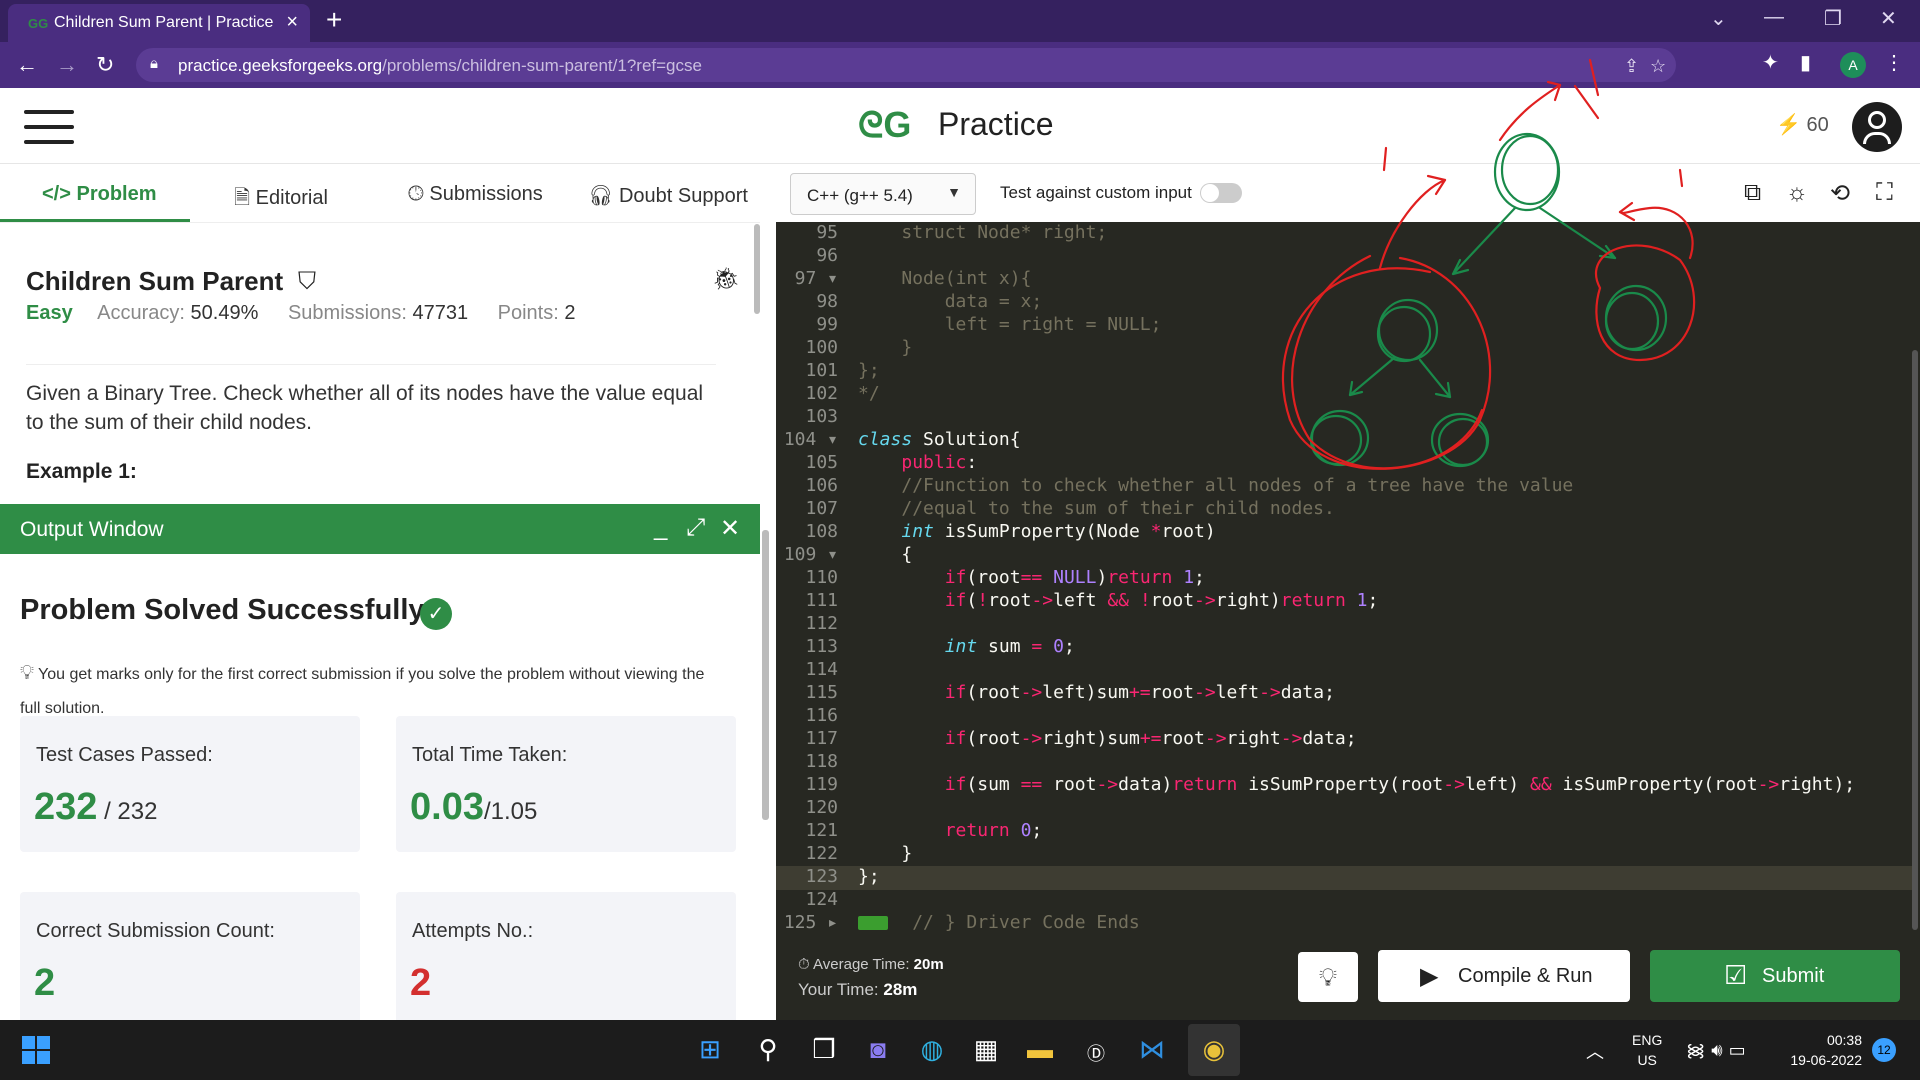  What do you see at coordinates (1719, 1050) in the screenshot?
I see `tray-icons: ᯼🔊︎▭` at bounding box center [1719, 1050].